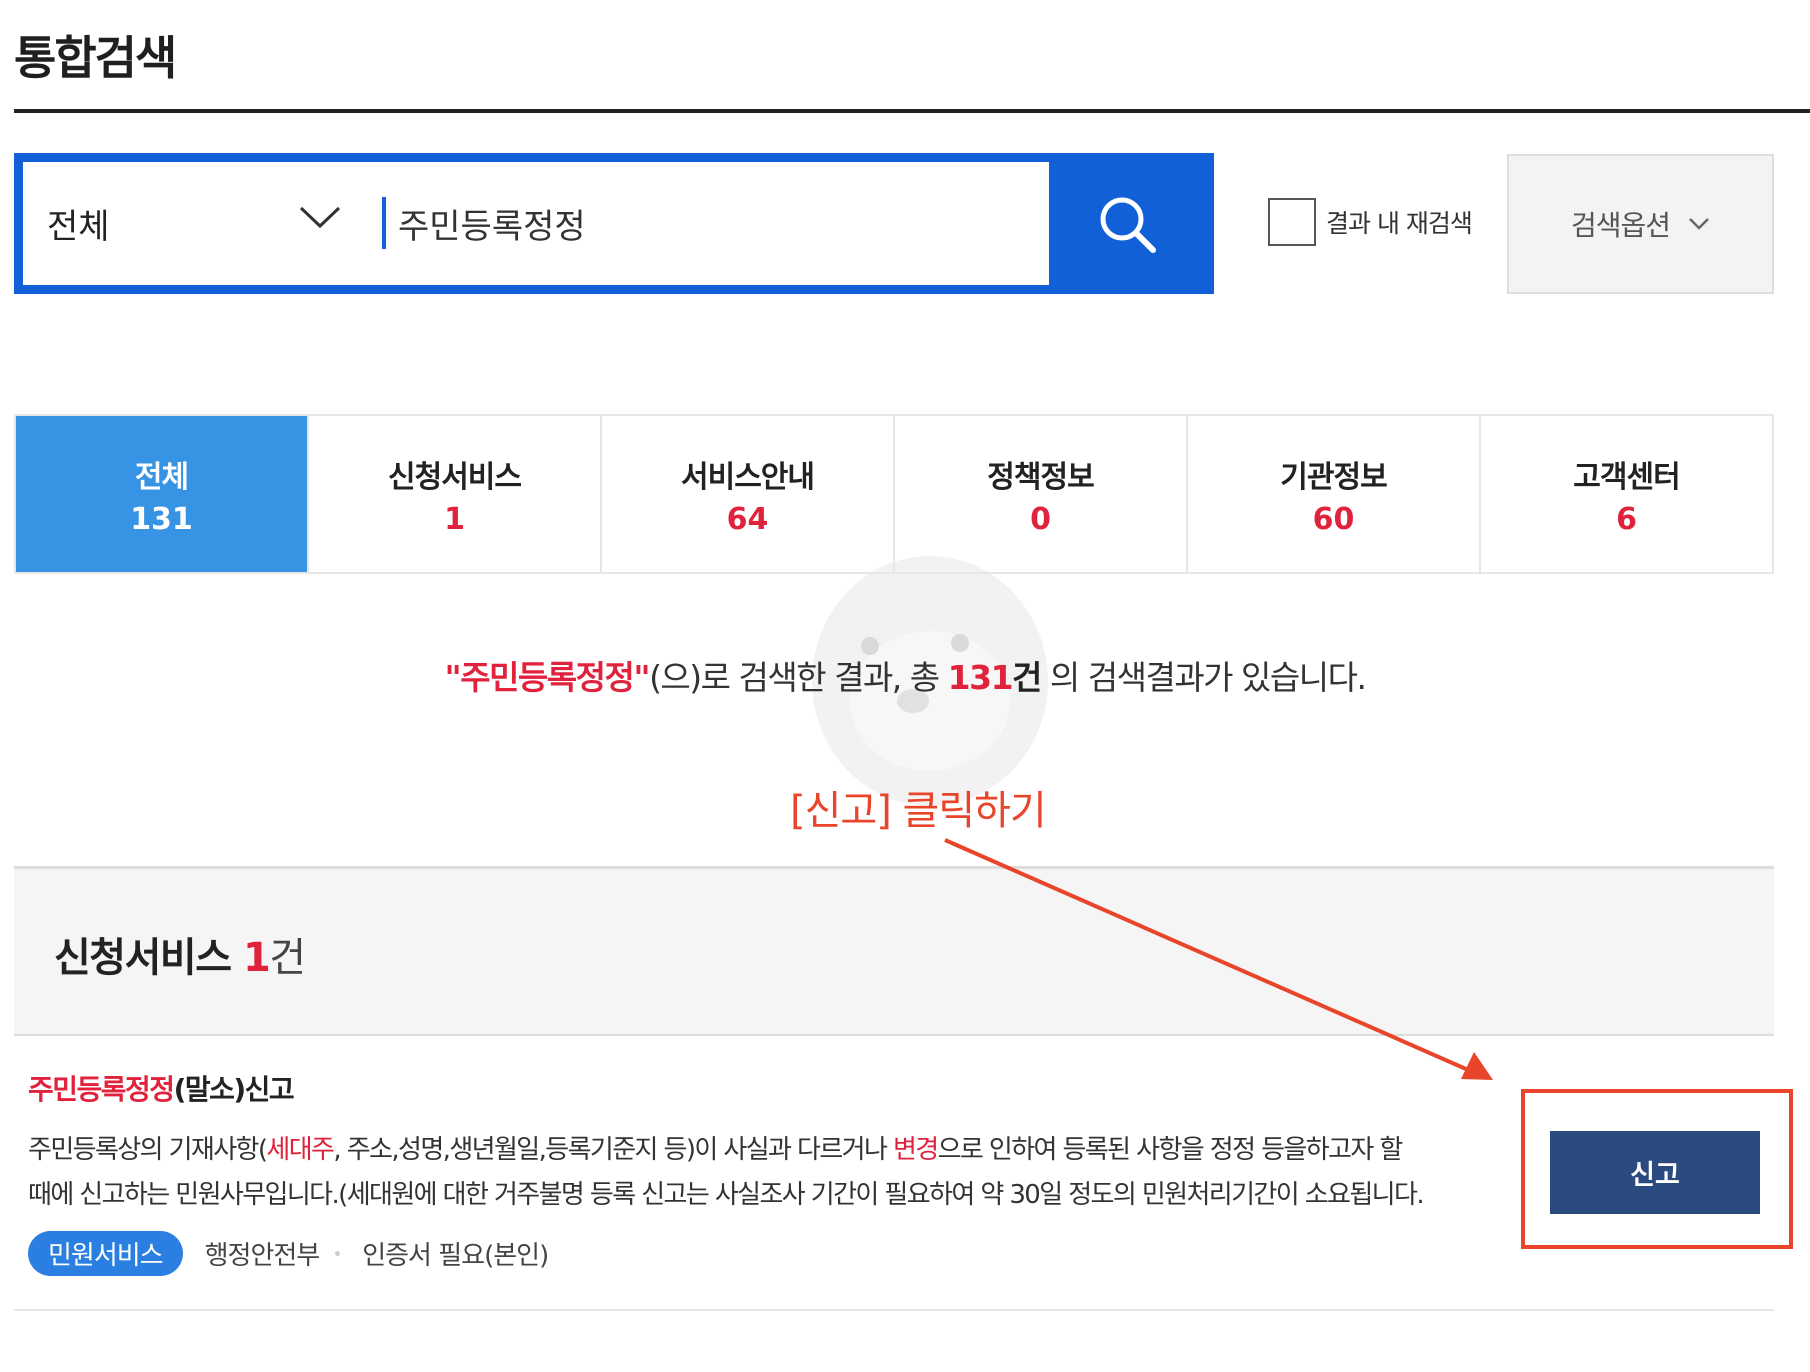 The height and width of the screenshot is (1372, 1810). I want to click on tab-policy-info: 정책정보 0, so click(1041, 494).